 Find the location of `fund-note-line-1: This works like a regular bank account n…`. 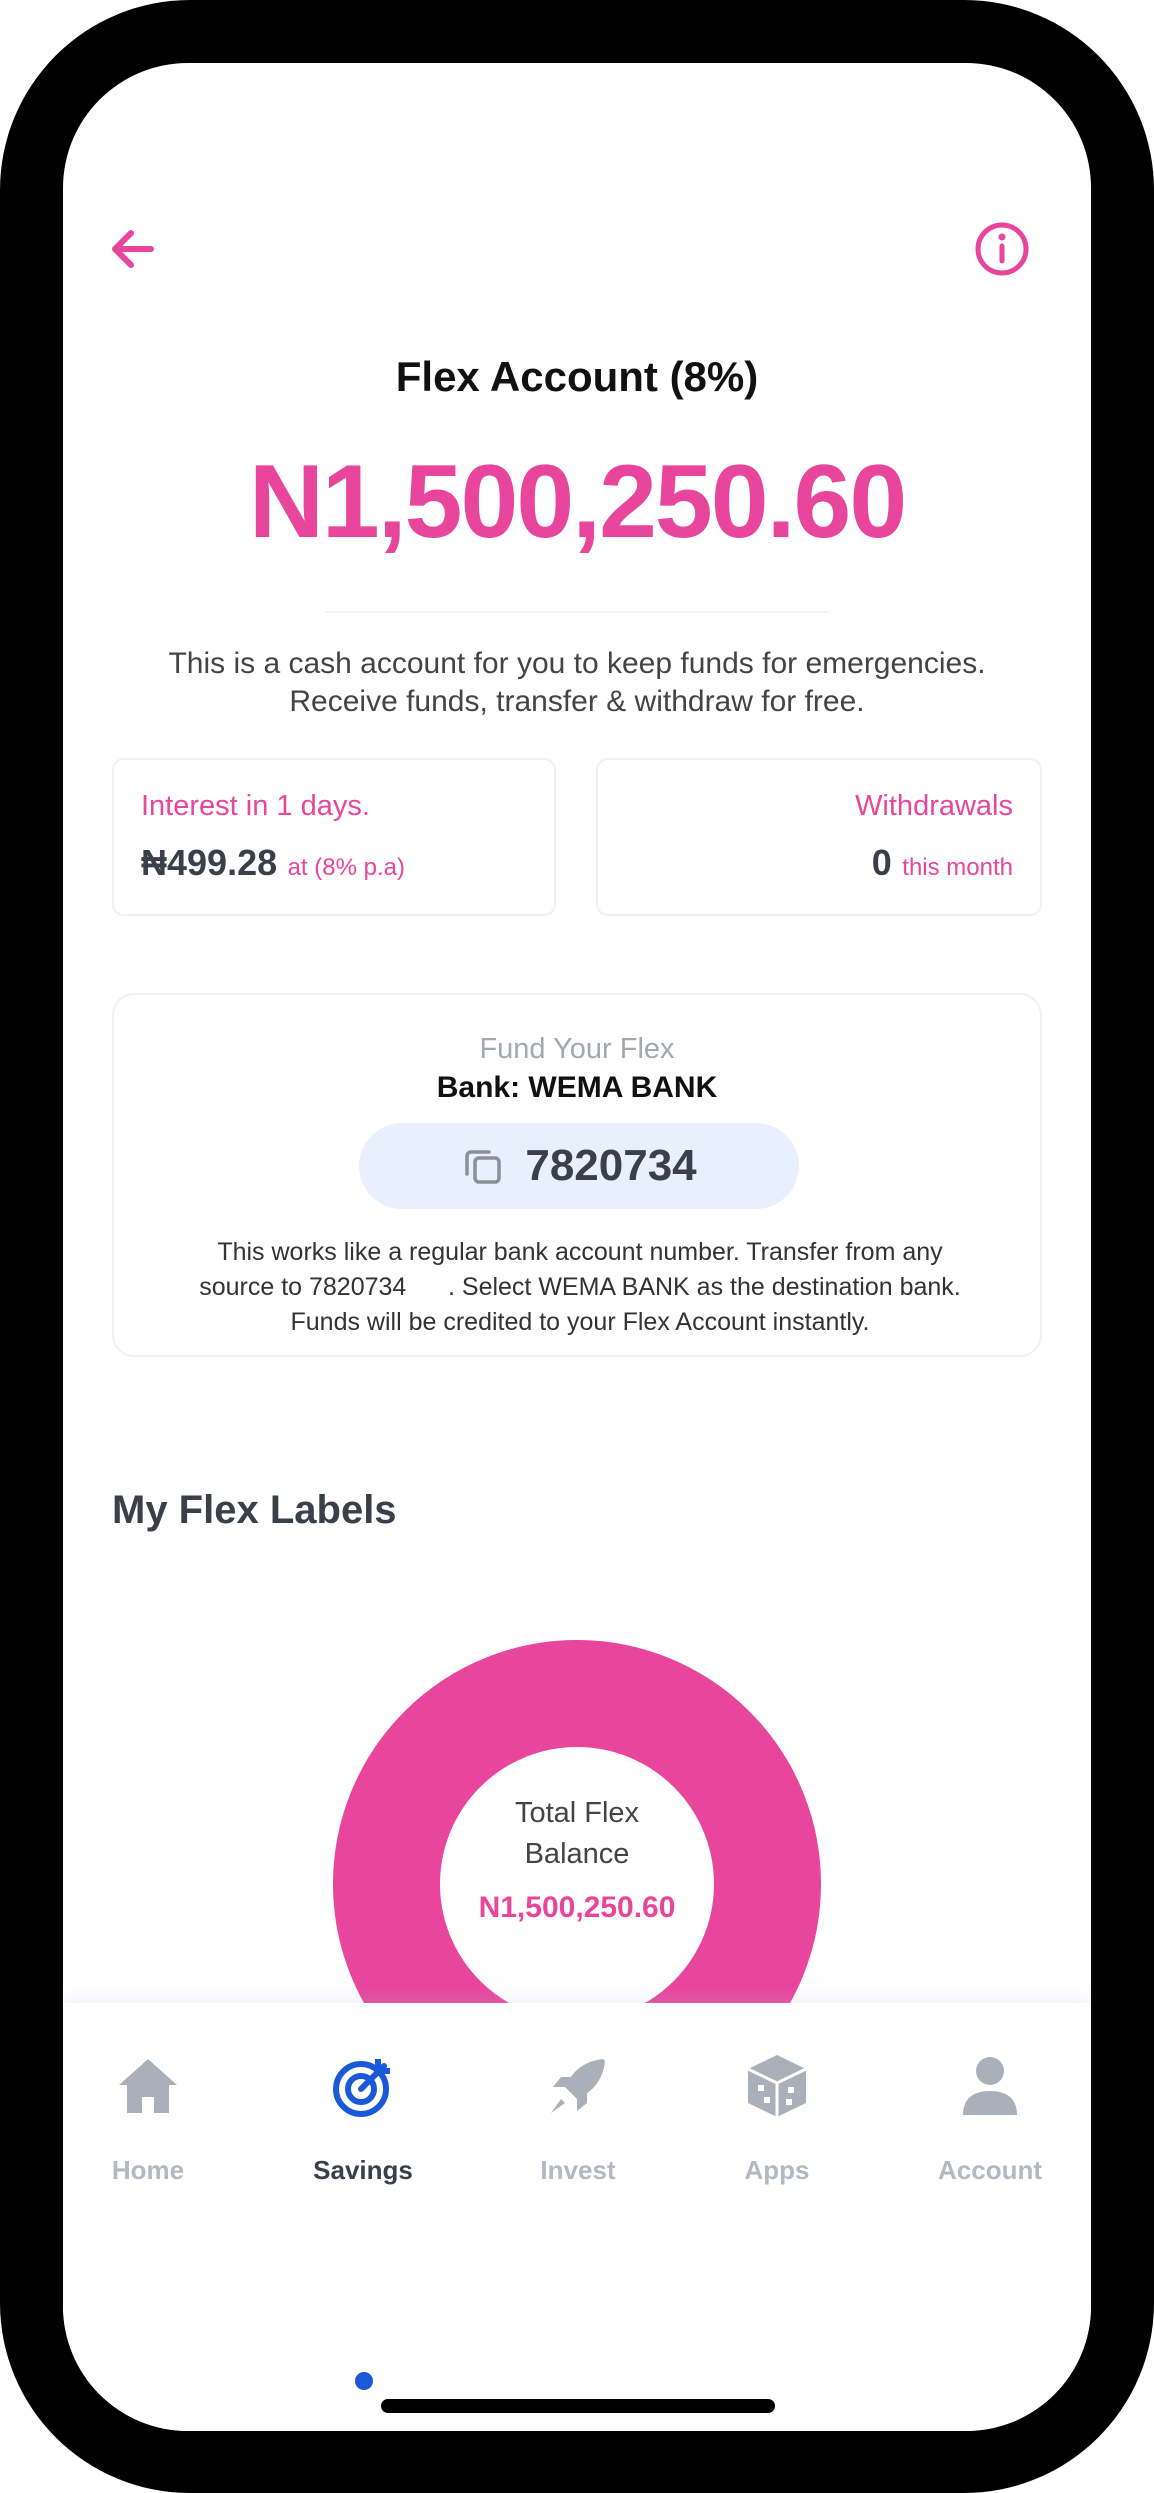

fund-note-line-1: This works like a regular bank account n… is located at coordinates (580, 1252).